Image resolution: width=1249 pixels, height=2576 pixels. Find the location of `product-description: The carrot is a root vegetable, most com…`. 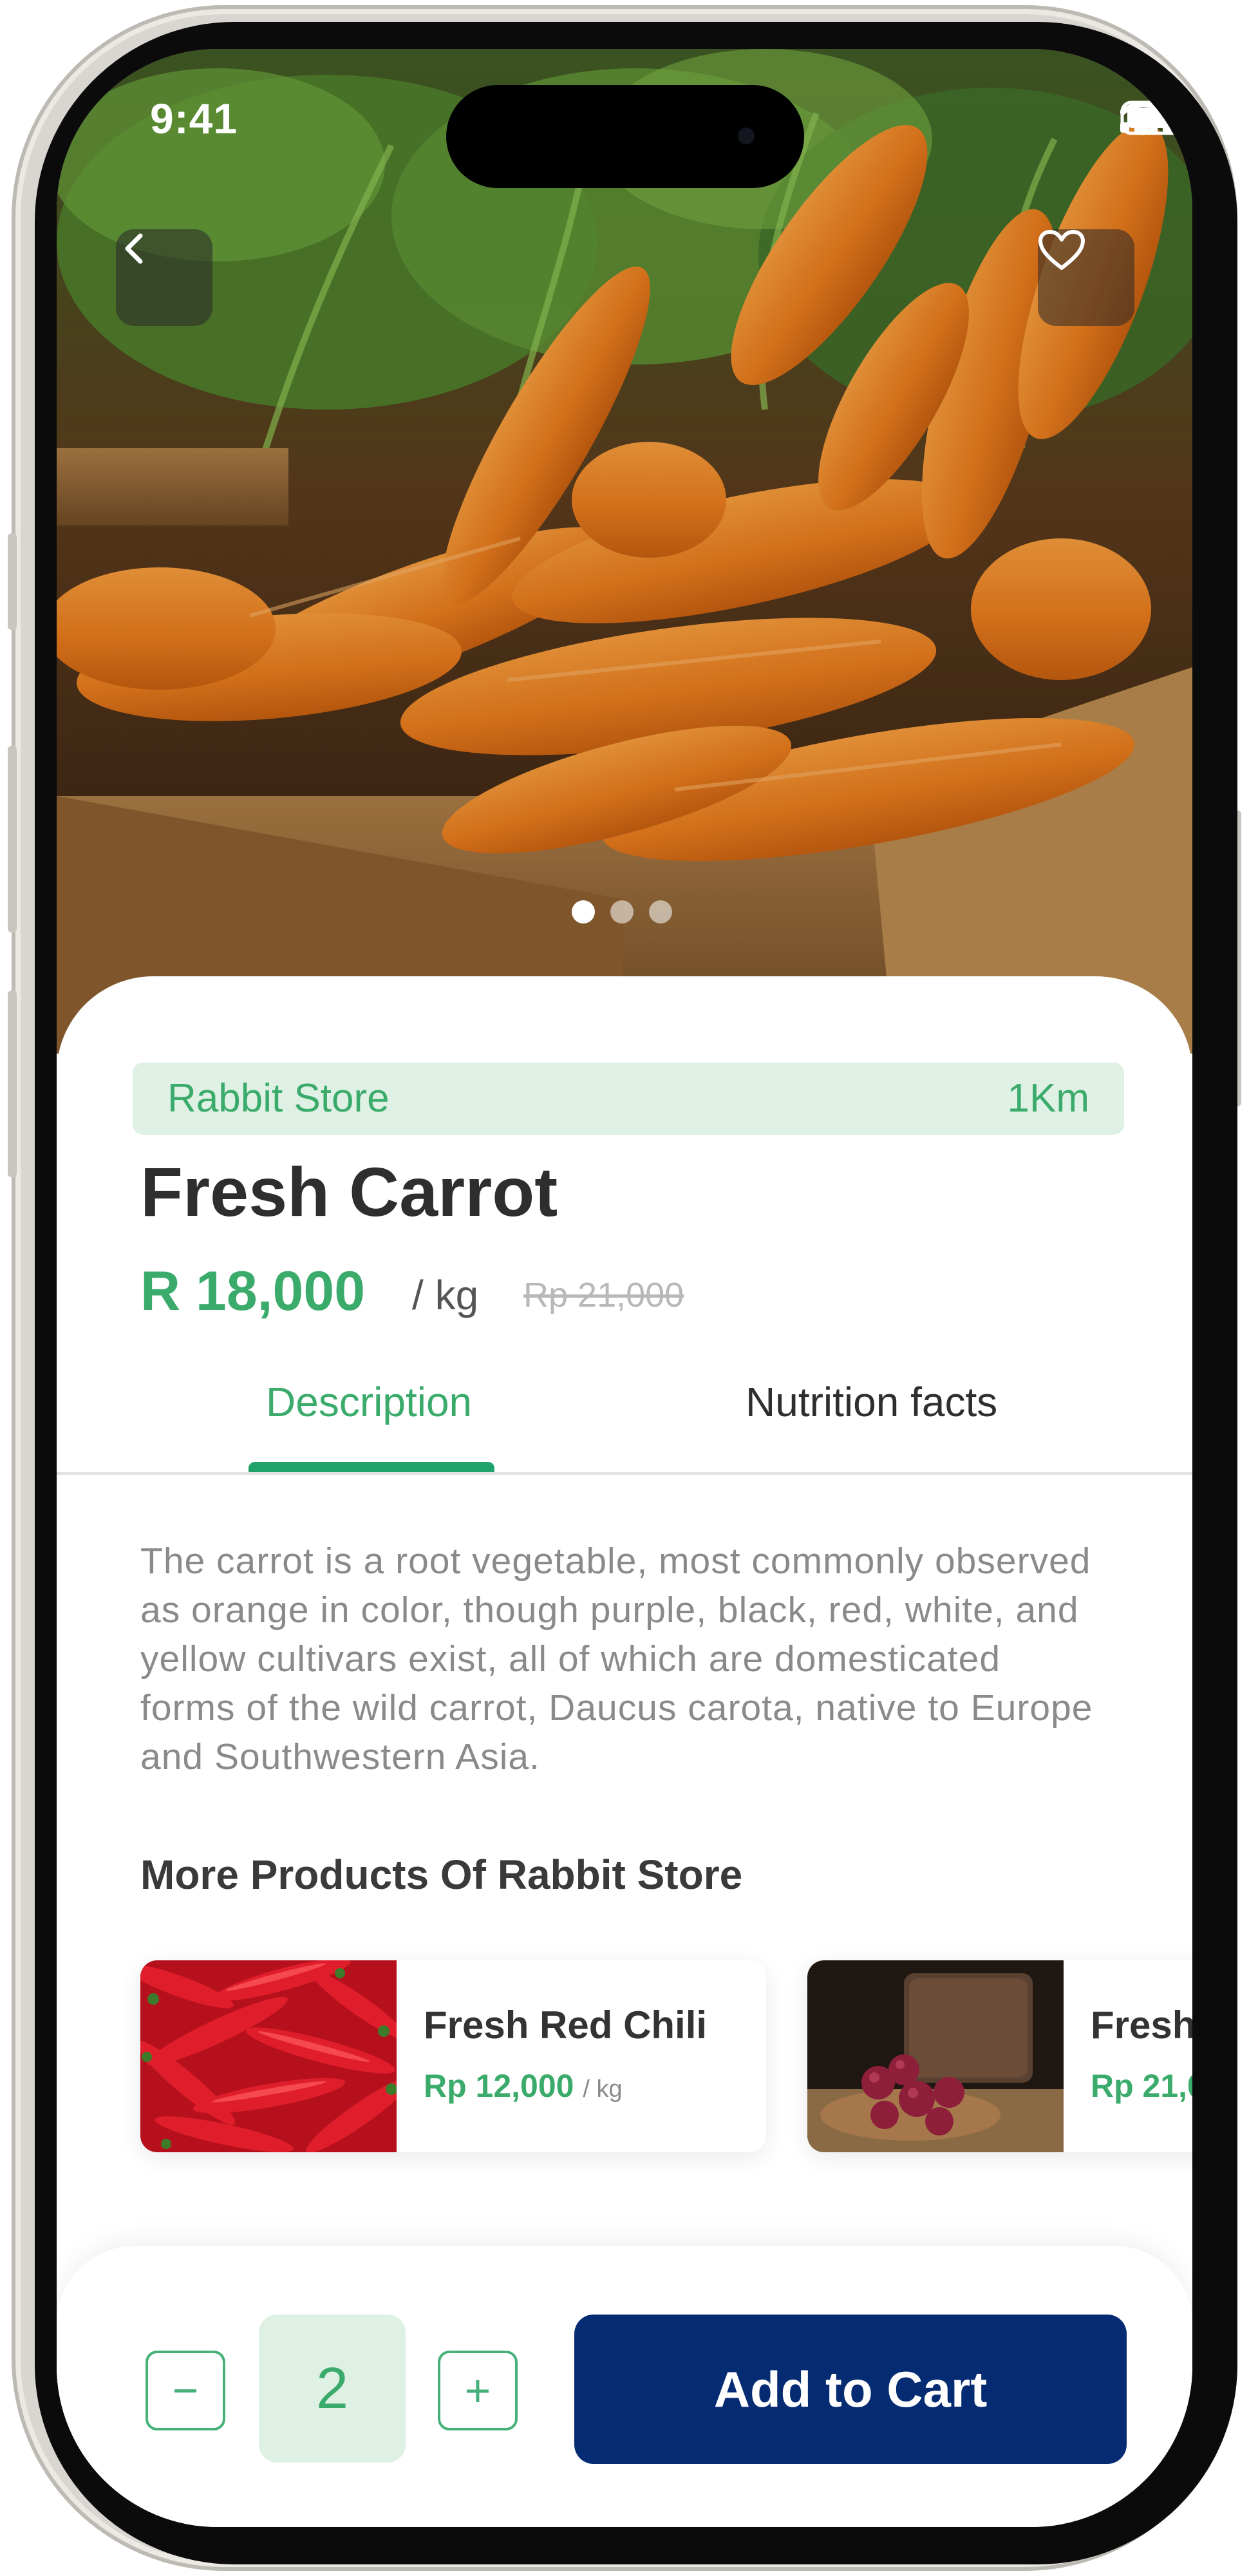

product-description: The carrot is a root vegetable, most com… is located at coordinates (616, 1659).